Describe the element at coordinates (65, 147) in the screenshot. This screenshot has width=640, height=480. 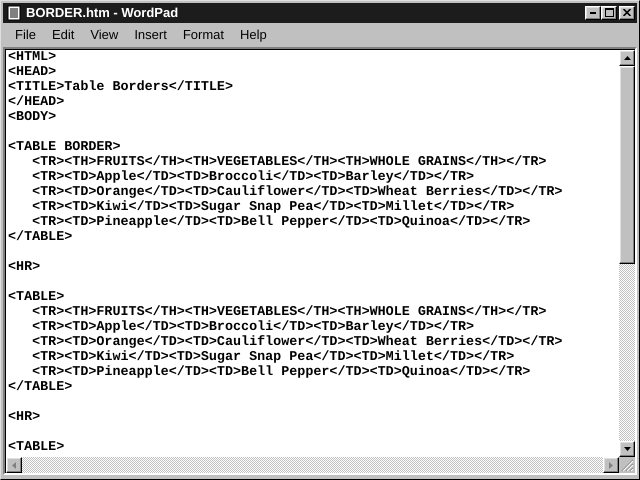
I see `code-line: <TABLE BORDER>` at that location.